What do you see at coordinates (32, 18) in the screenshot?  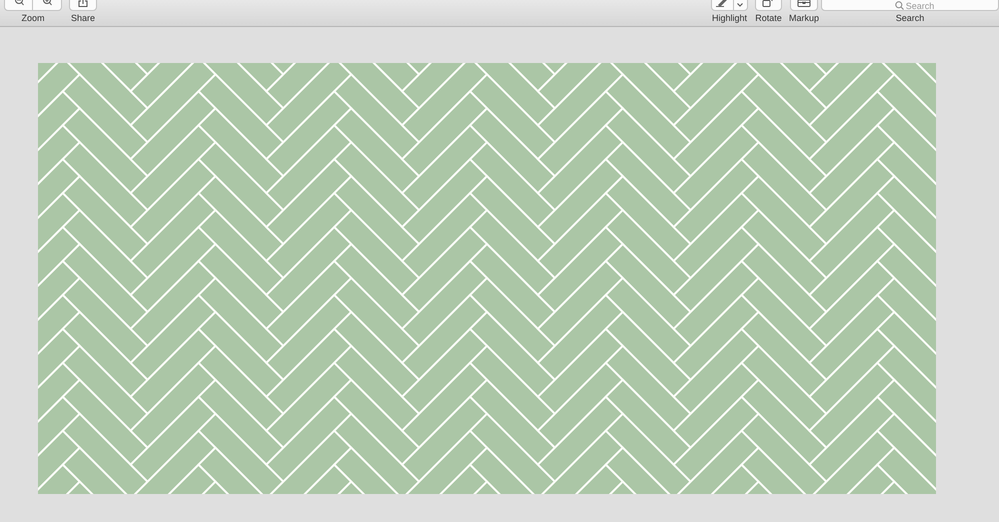 I see `toolbar-label: Zoom` at bounding box center [32, 18].